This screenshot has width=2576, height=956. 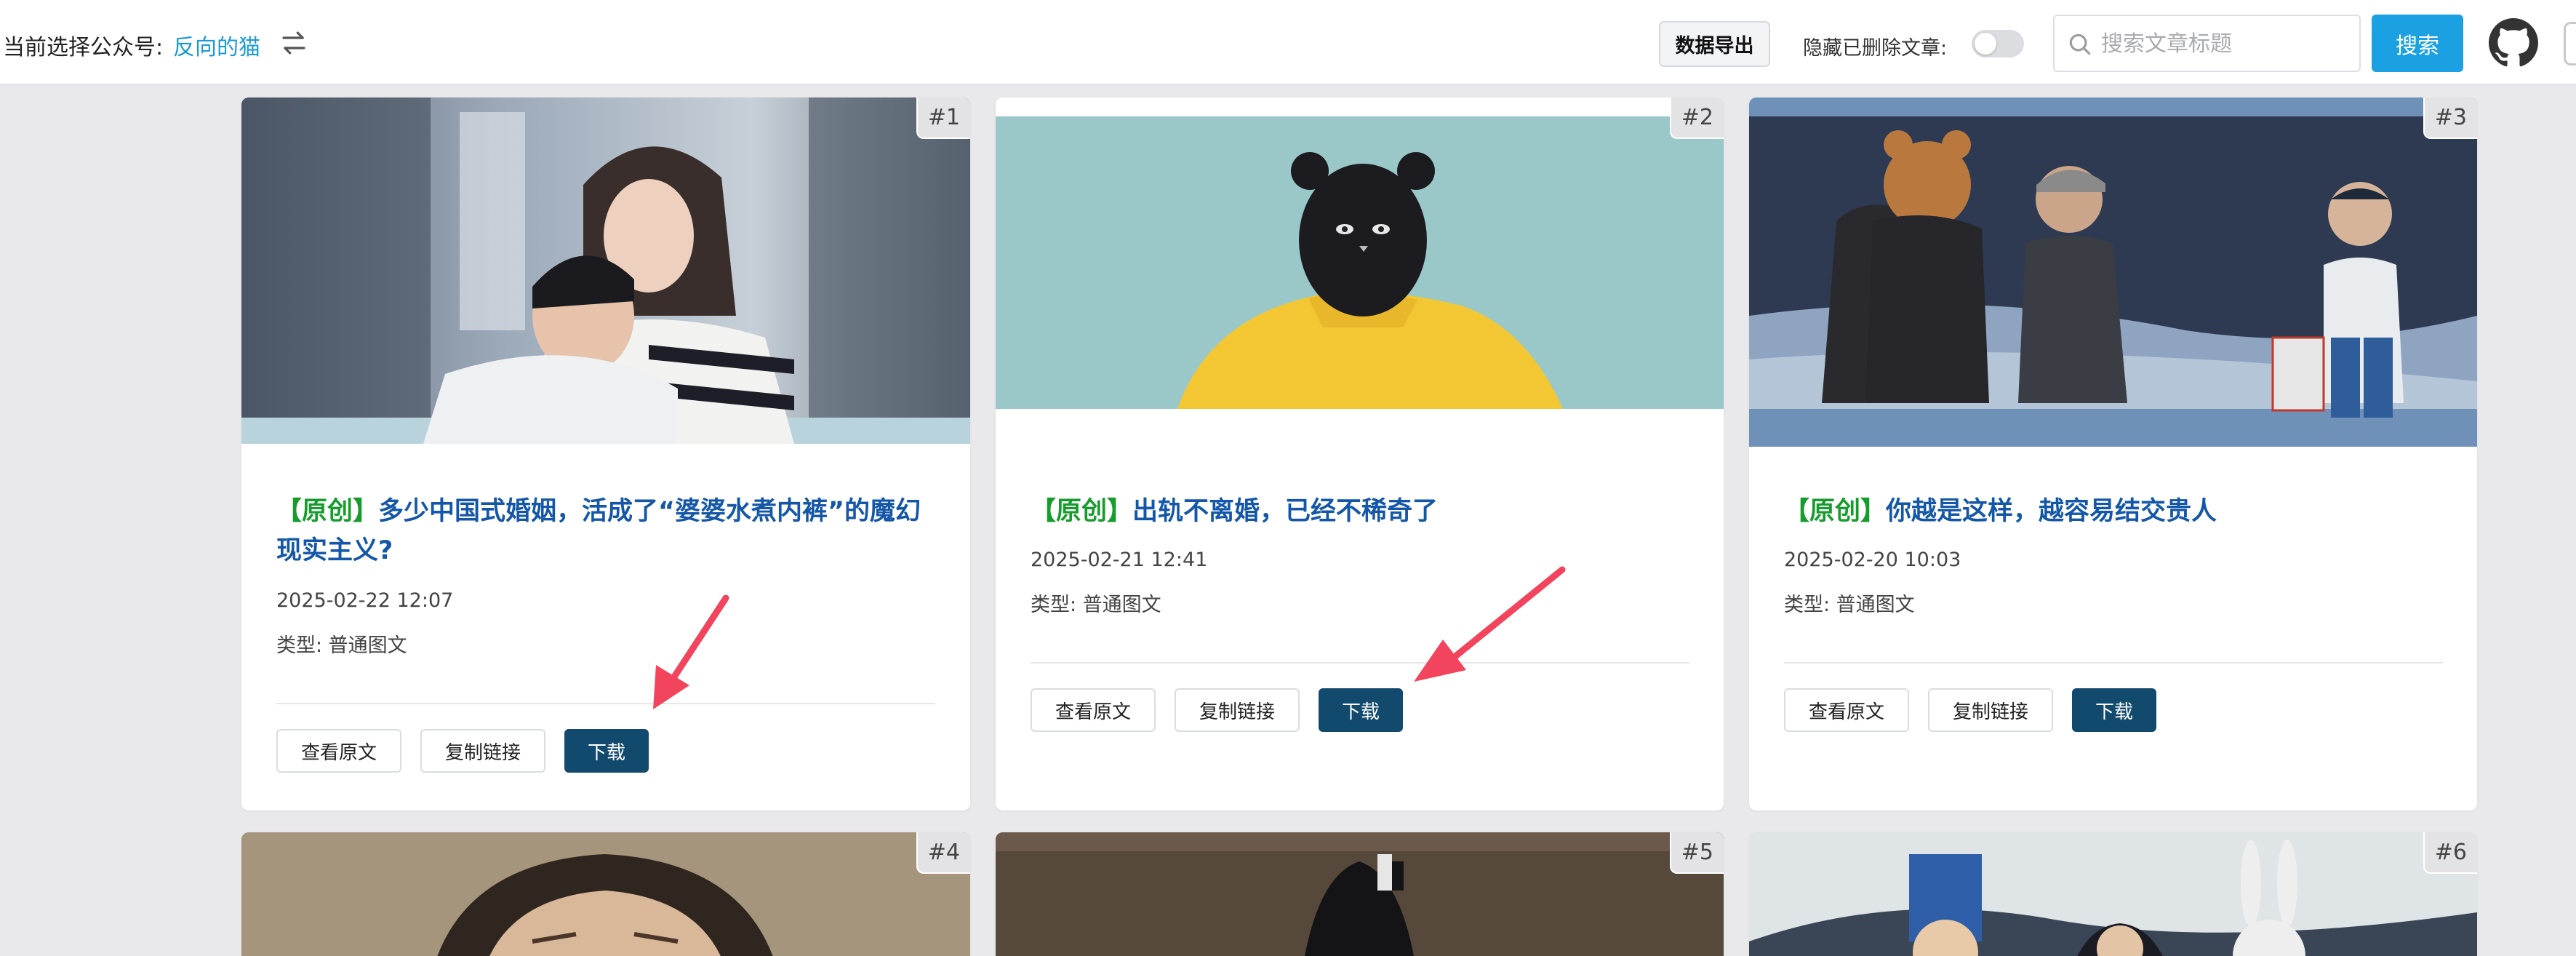 I want to click on search-input, so click(x=2224, y=43).